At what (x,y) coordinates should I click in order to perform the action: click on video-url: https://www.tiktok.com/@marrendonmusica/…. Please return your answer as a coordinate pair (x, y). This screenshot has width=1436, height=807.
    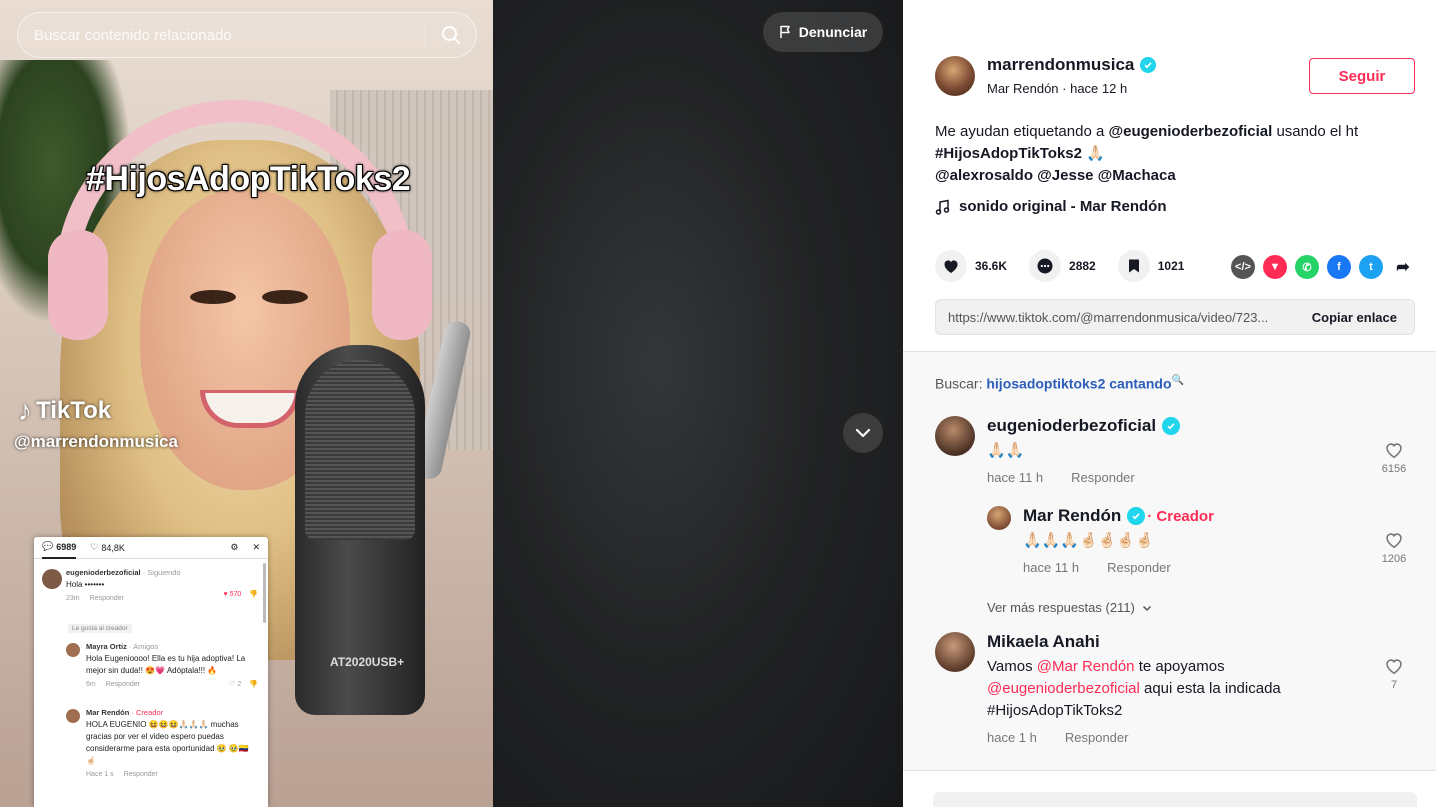
    Looking at the image, I should click on (1108, 317).